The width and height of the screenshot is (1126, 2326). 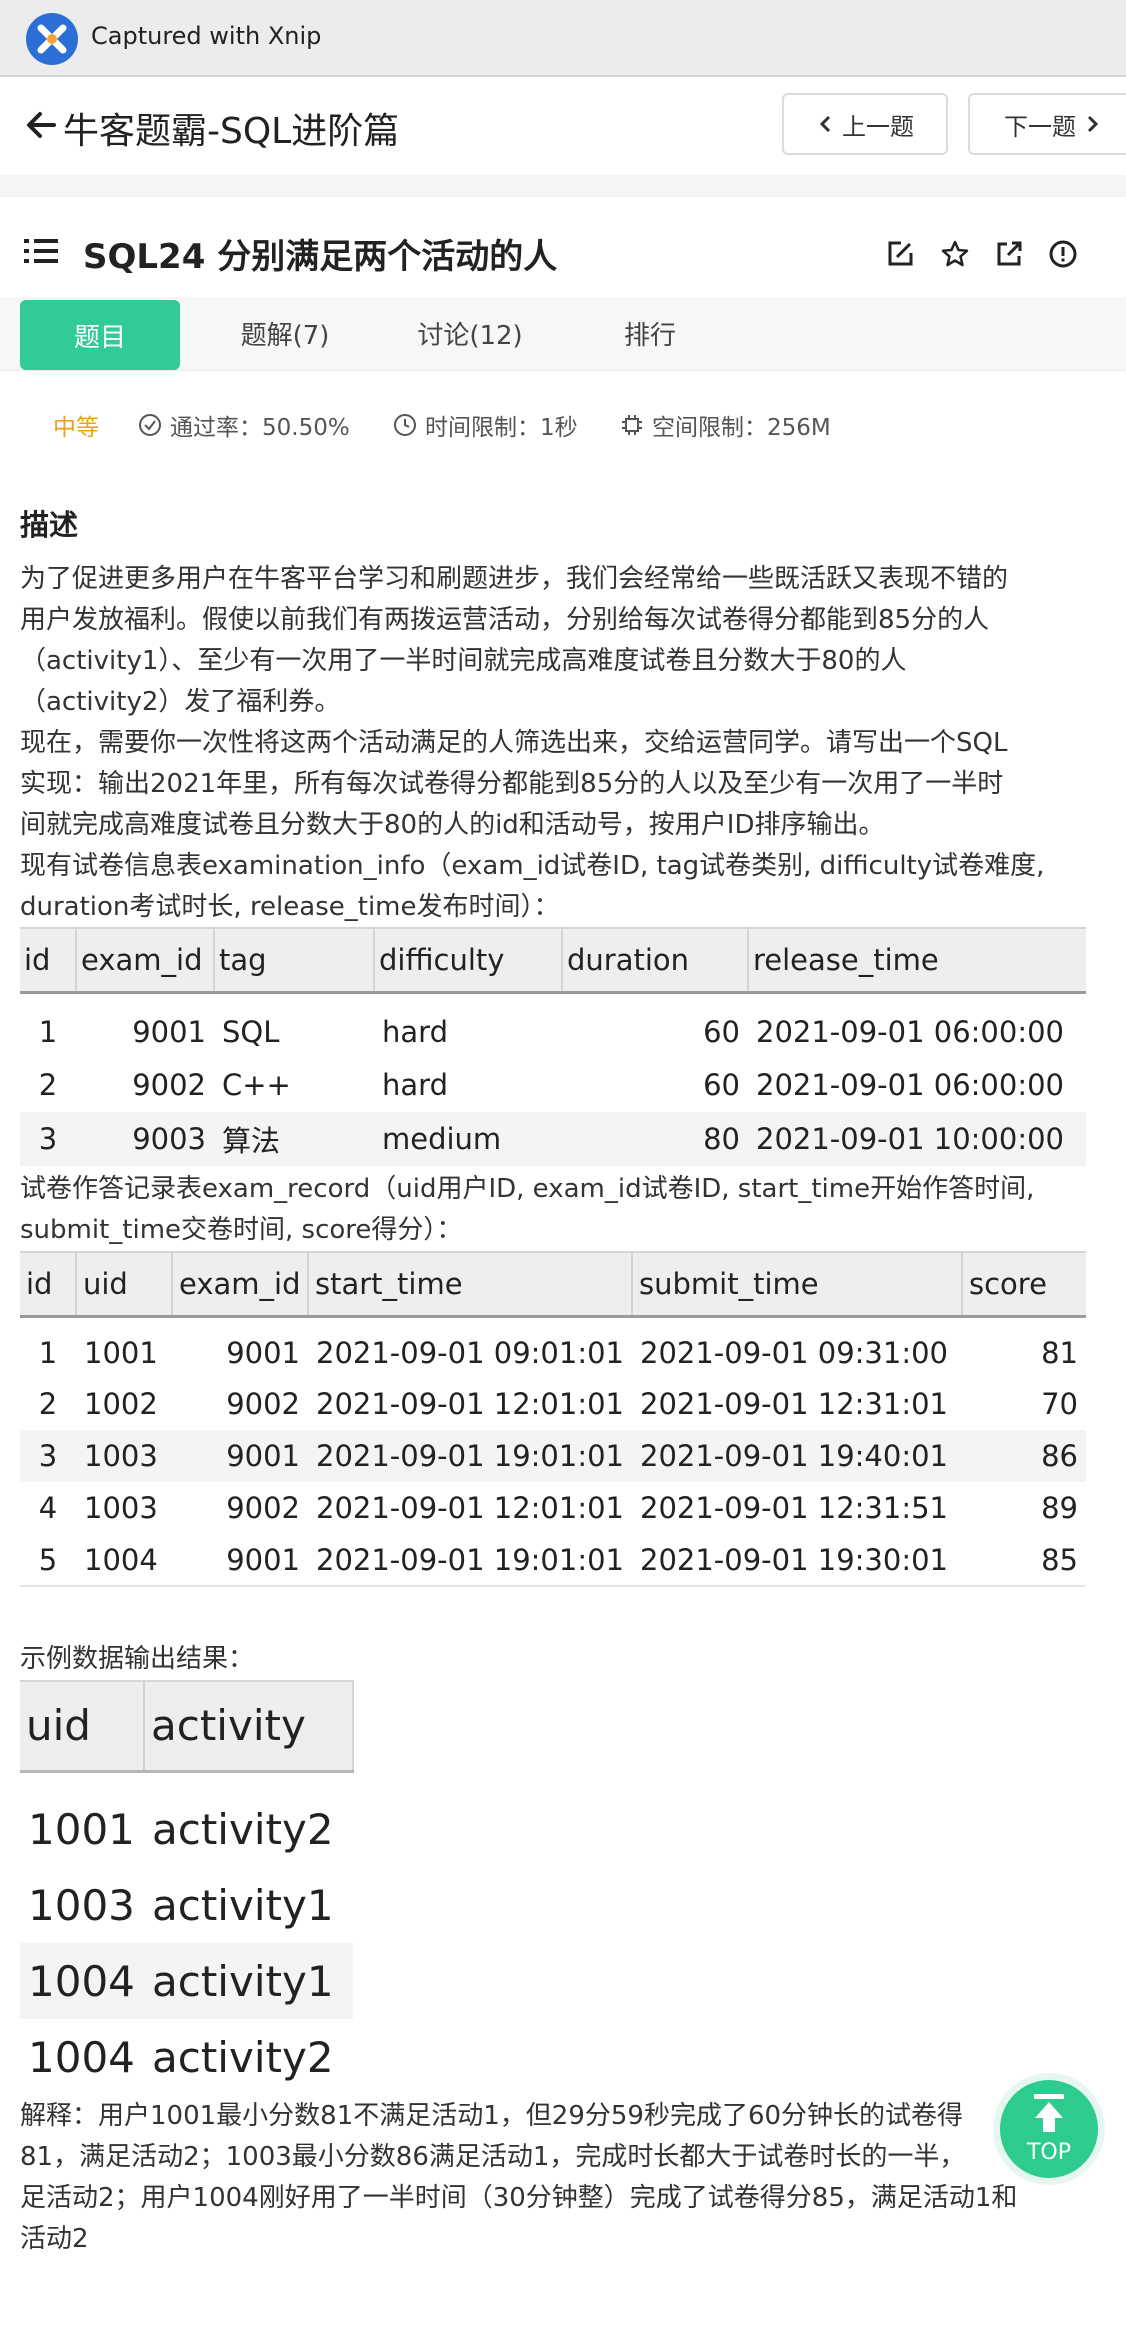 I want to click on tab-solutions: 题解(7), so click(x=285, y=333).